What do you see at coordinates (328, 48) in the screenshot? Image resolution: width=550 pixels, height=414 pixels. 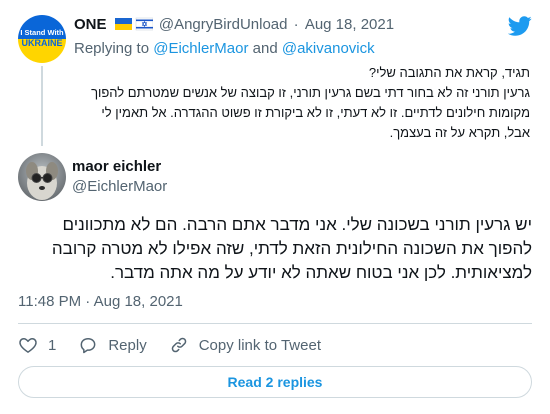 I see `replying-to-link-2: @akivanovick` at bounding box center [328, 48].